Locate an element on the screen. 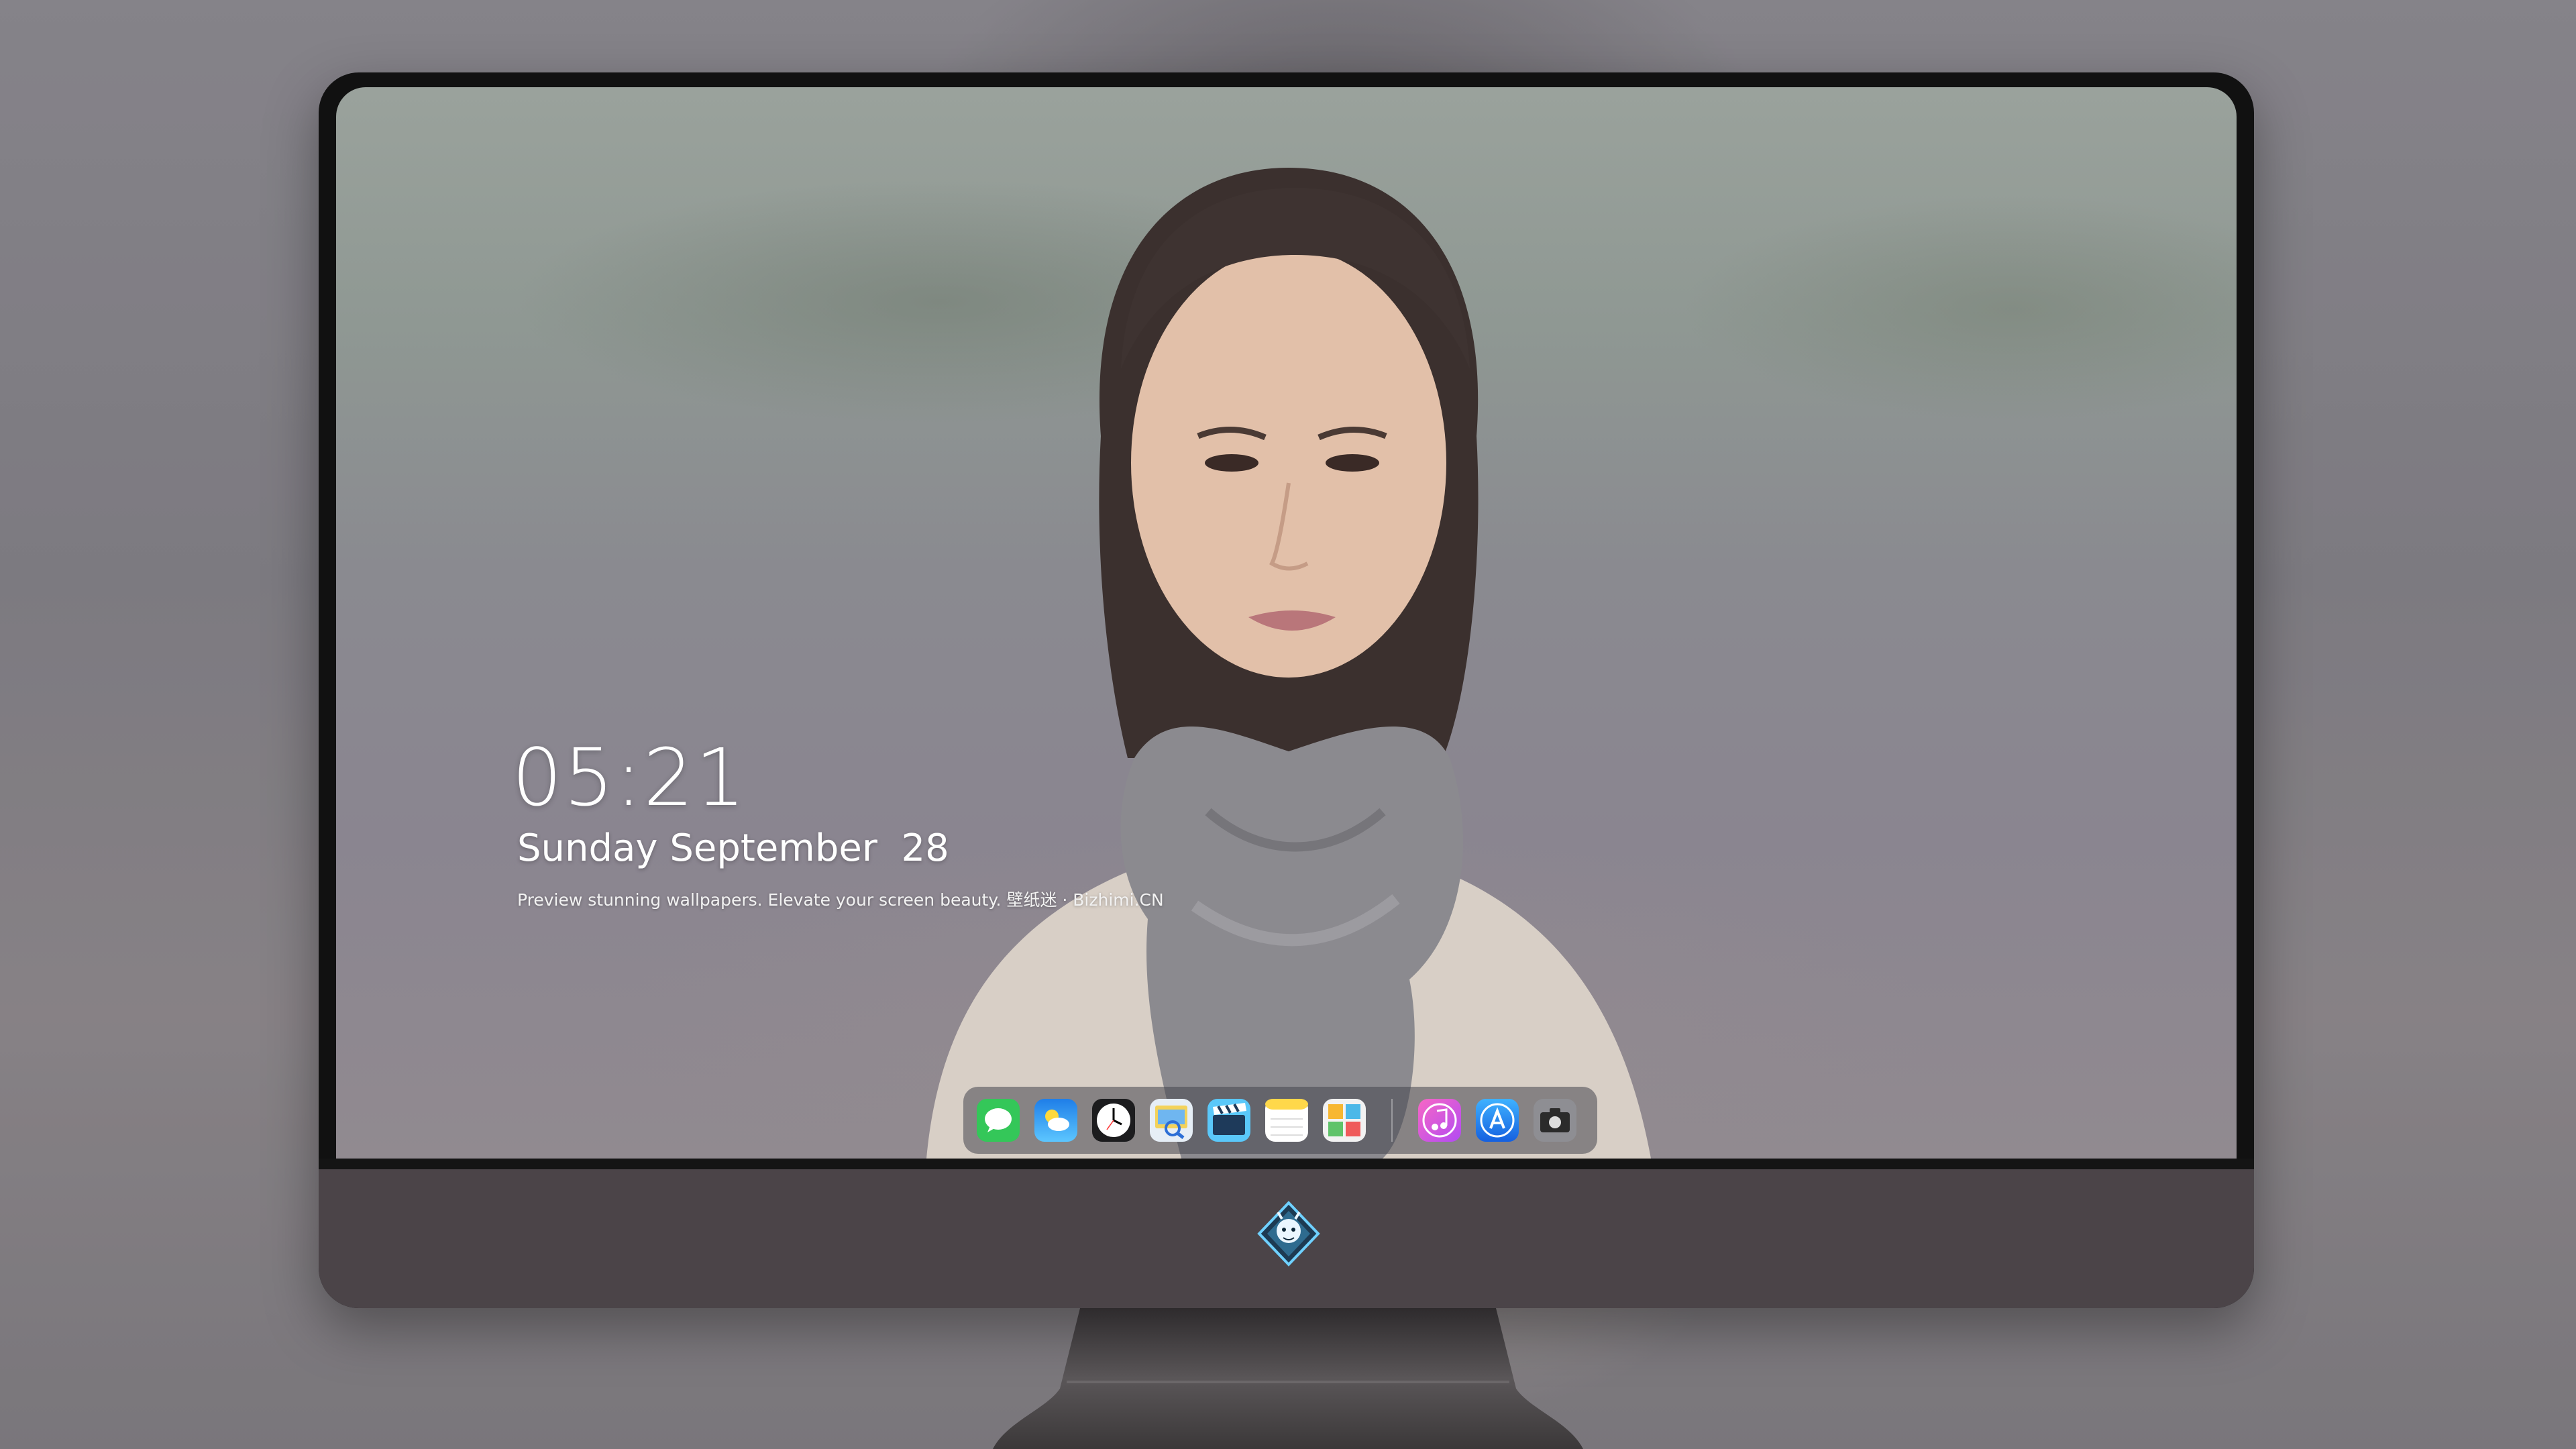  dock-separator is located at coordinates (1392, 1120).